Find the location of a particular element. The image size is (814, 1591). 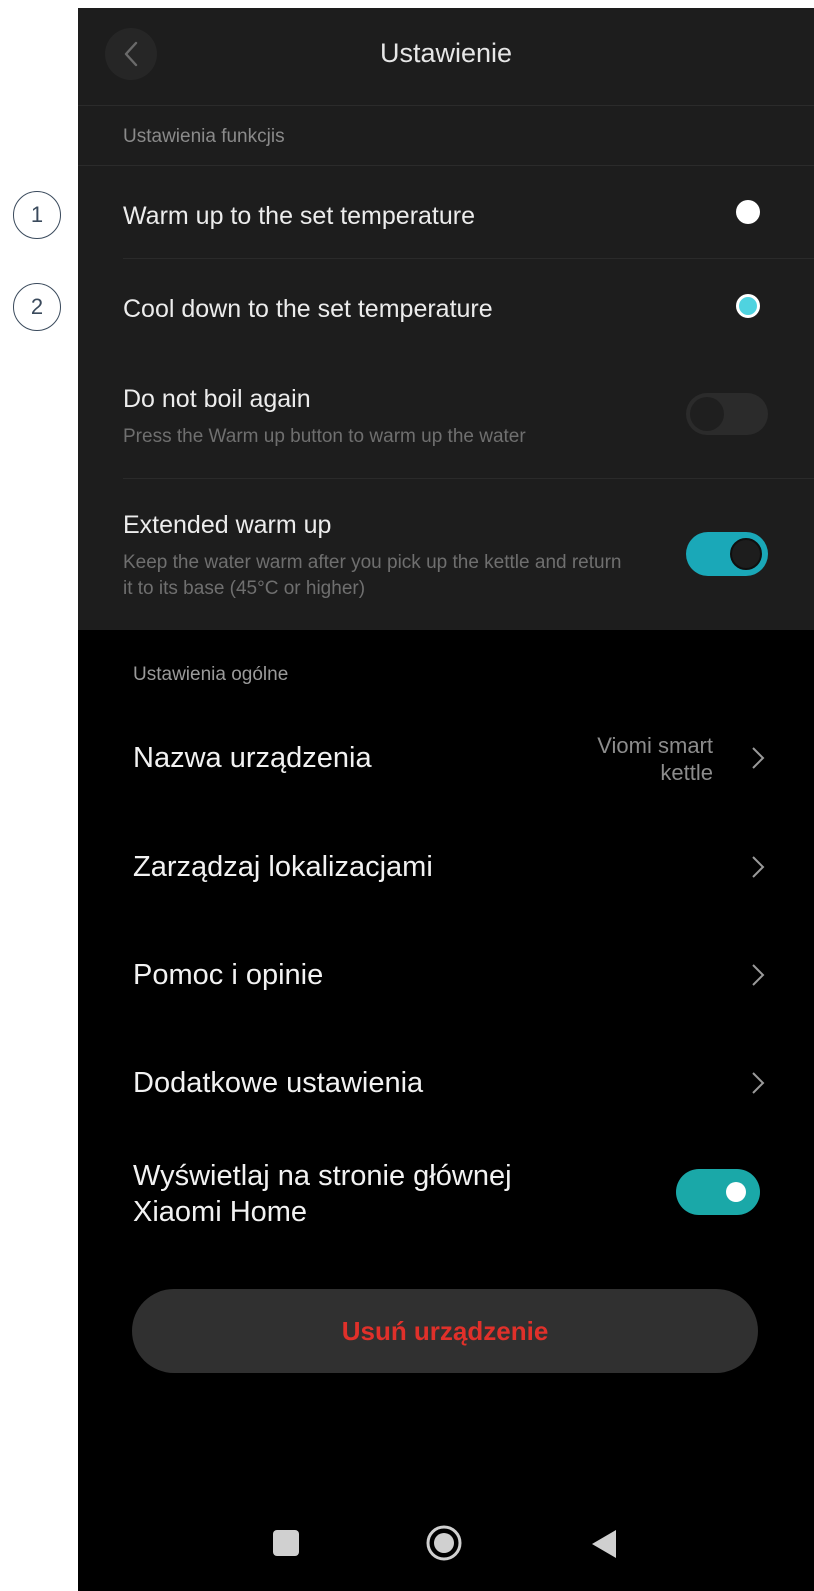

additional-settings-row: Dodatkowe ustawienia is located at coordinates (453, 1083).